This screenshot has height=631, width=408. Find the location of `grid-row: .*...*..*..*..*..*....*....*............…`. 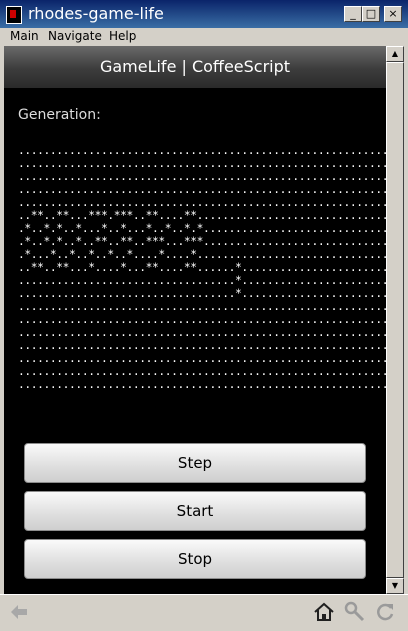

grid-row: .*...*..*..*..*..*....*....*............… is located at coordinates (202, 254).